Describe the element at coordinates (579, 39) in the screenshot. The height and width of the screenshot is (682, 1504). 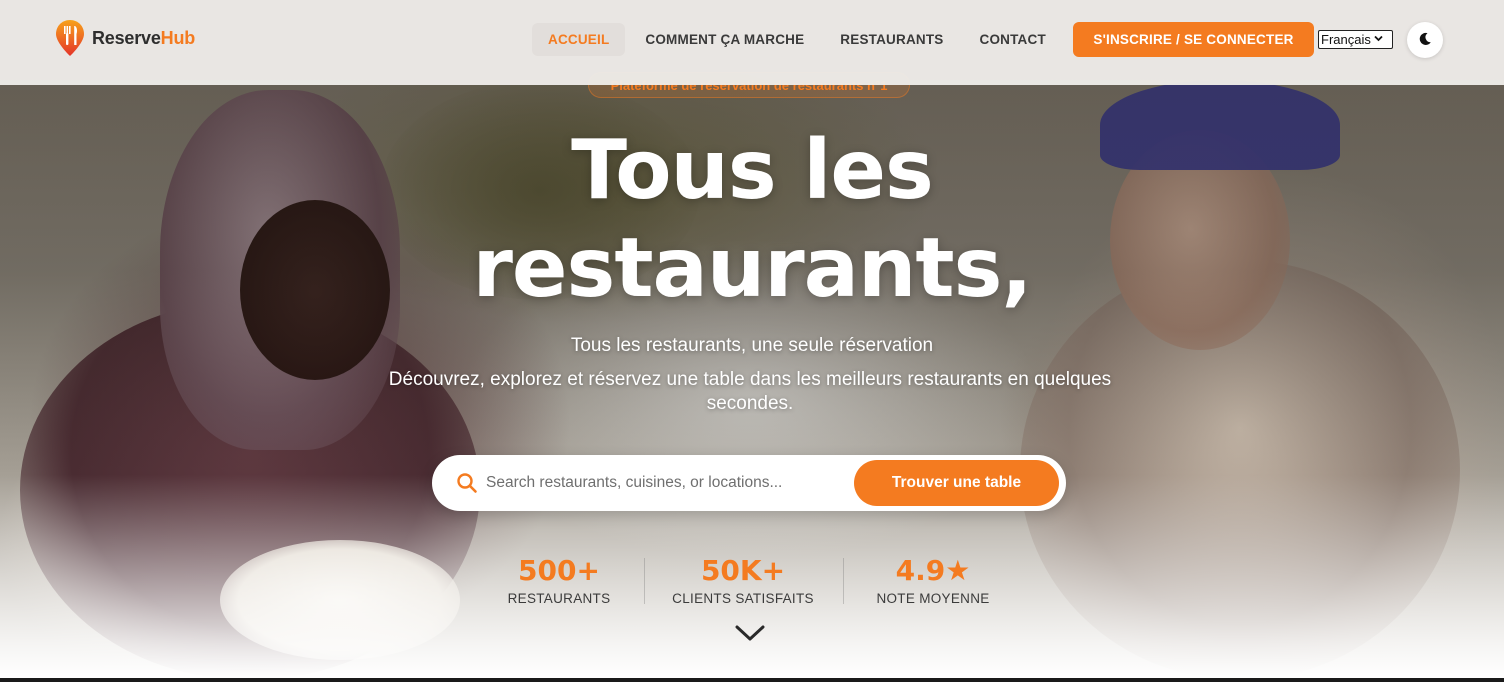
I see `nav-link-accueil: ACCUEIL` at that location.